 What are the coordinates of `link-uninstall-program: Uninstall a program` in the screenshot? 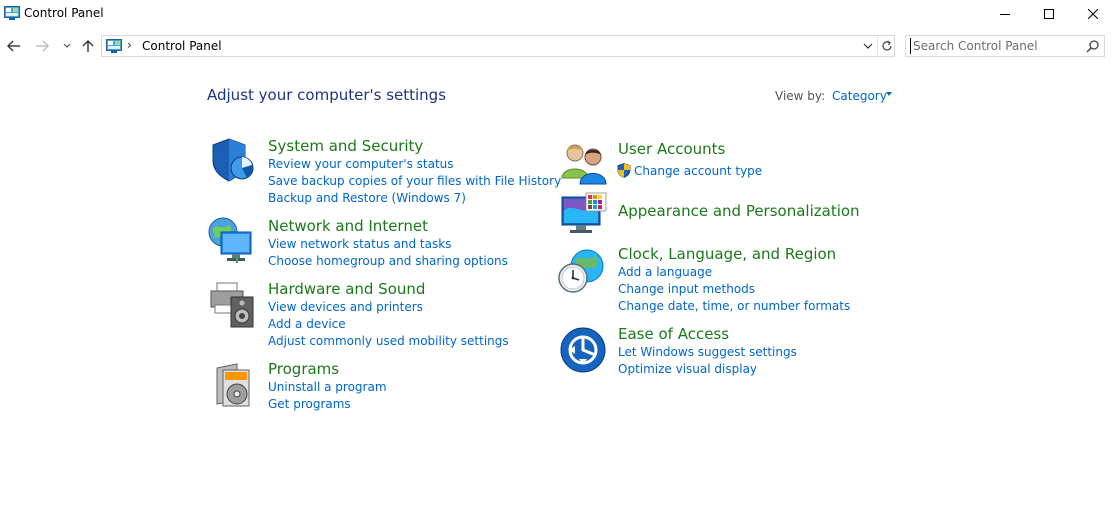 It's located at (327, 387).